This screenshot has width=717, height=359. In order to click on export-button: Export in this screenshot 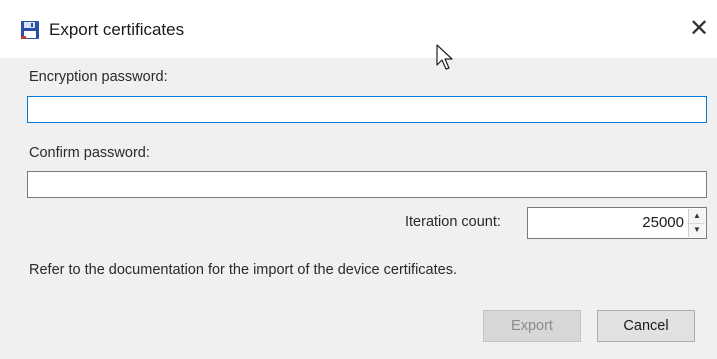, I will do `click(532, 326)`.